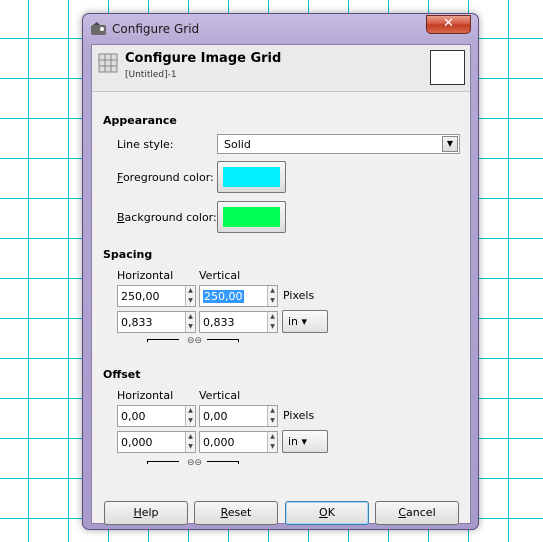 The width and height of the screenshot is (543, 542). What do you see at coordinates (145, 395) in the screenshot?
I see `offset-horizontal-label: Horizontal` at bounding box center [145, 395].